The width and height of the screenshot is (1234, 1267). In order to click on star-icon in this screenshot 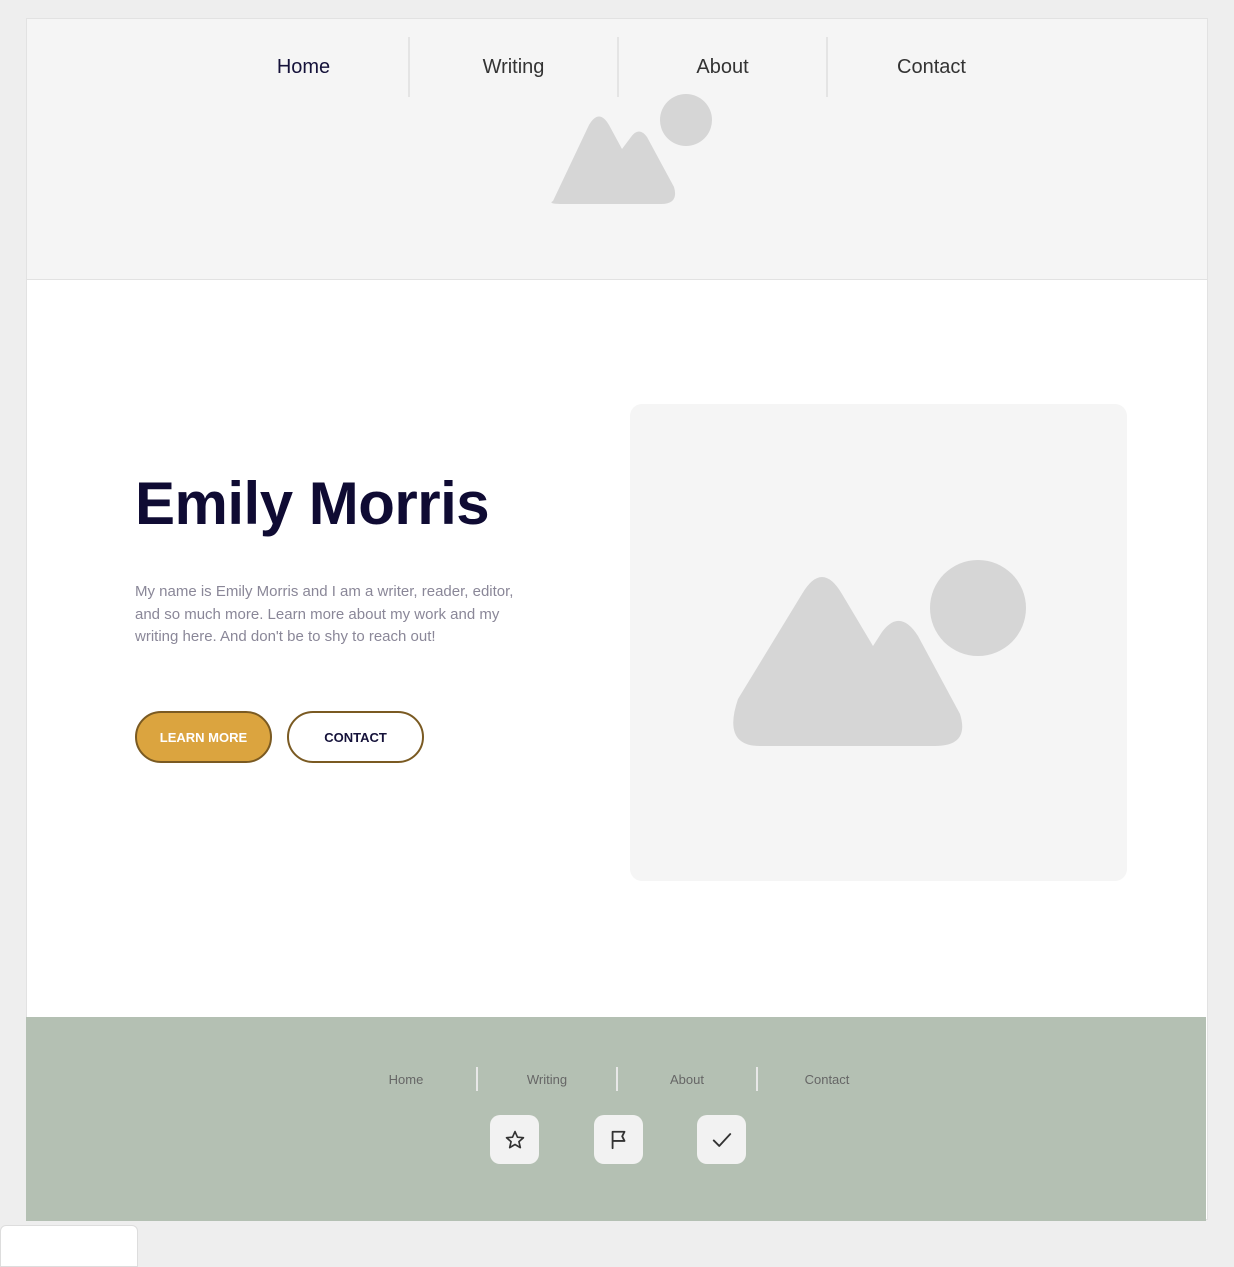, I will do `click(514, 1139)`.